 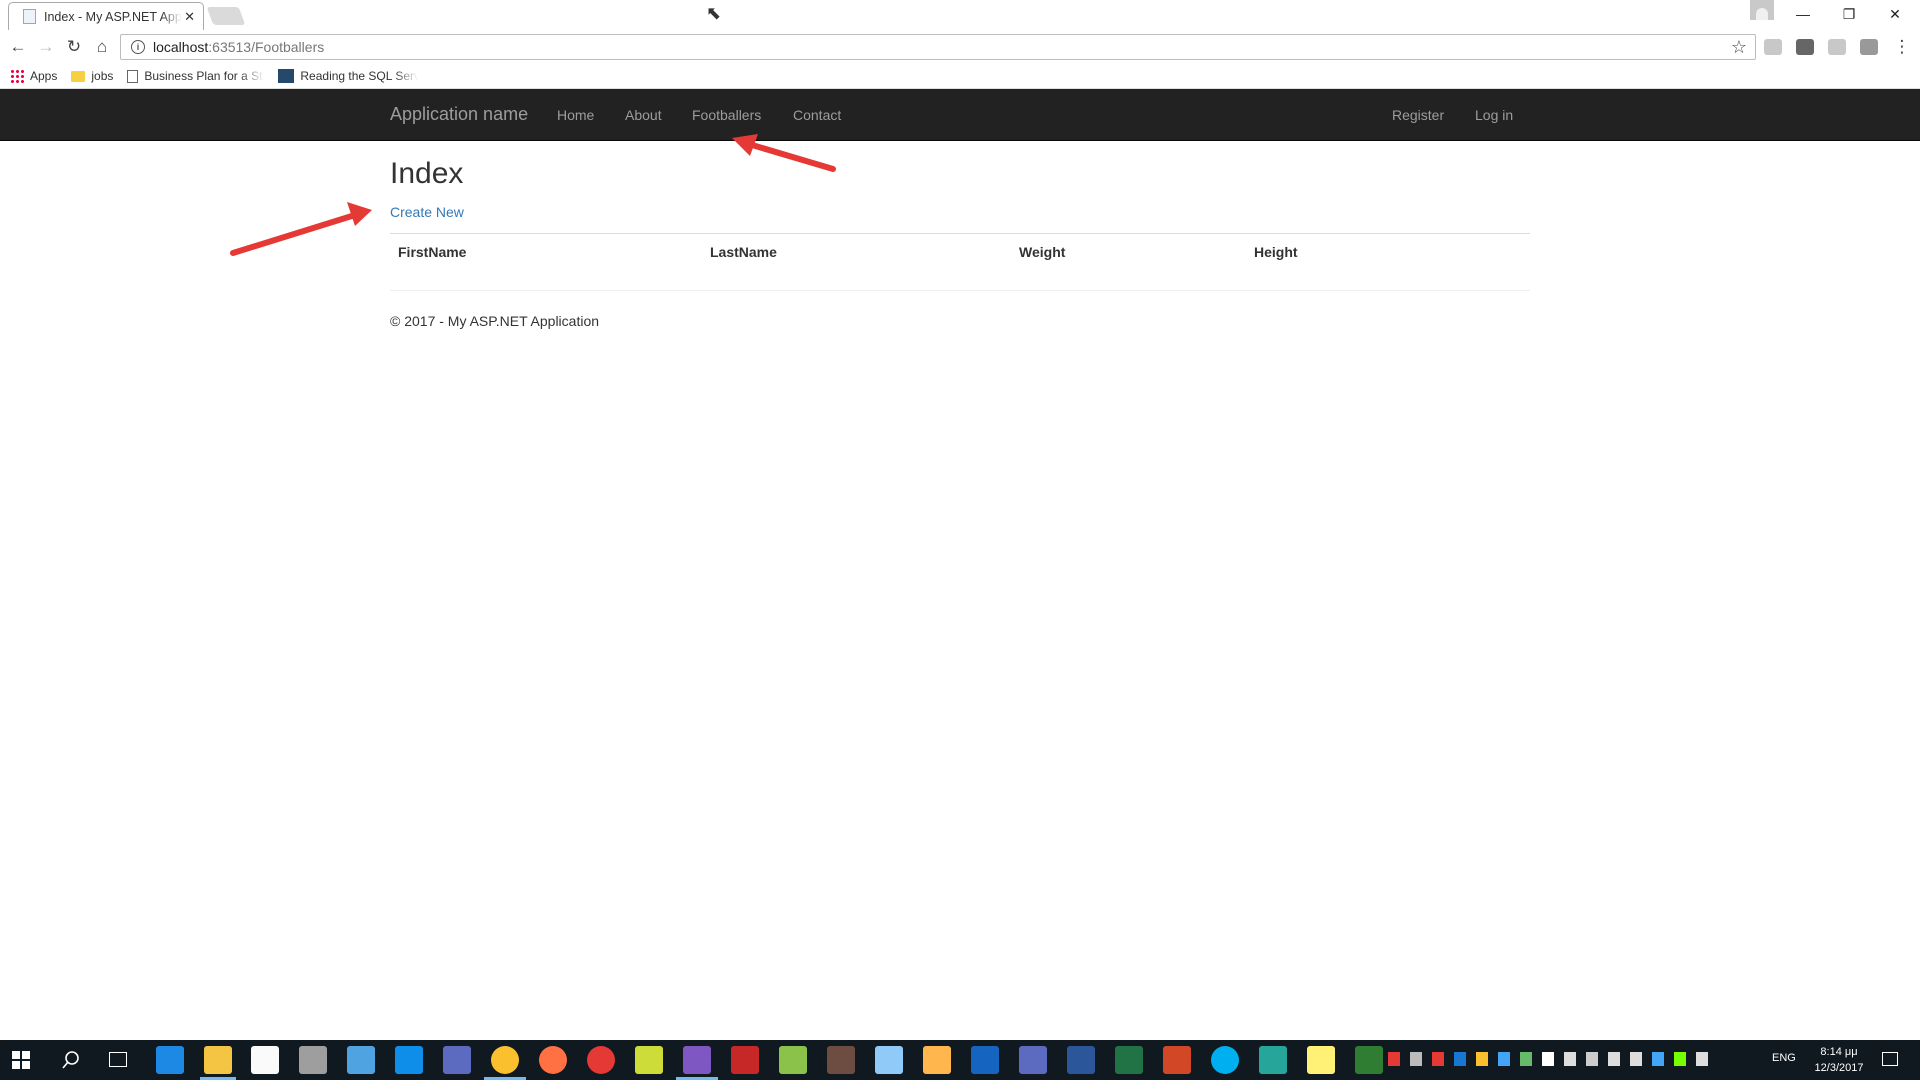 I want to click on extension-save-icon, so click(x=1805, y=47).